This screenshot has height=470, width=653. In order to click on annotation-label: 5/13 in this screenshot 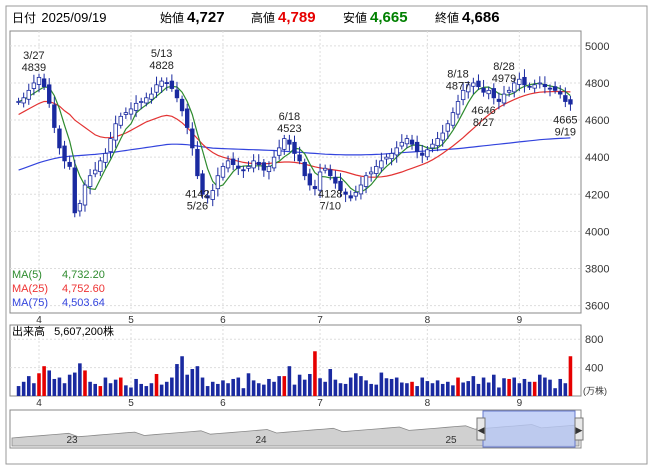, I will do `click(161, 54)`.